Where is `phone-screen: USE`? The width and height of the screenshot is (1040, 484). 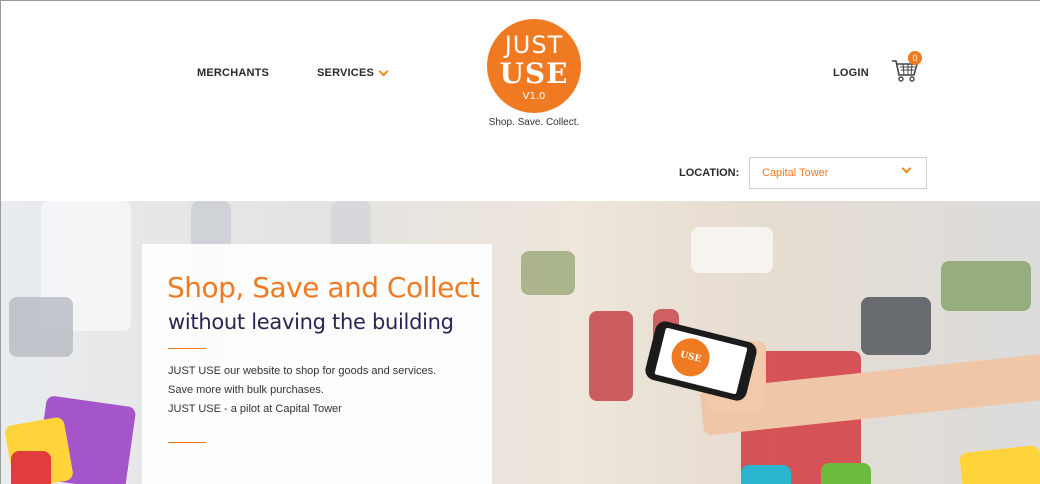
phone-screen: USE is located at coordinates (701, 361).